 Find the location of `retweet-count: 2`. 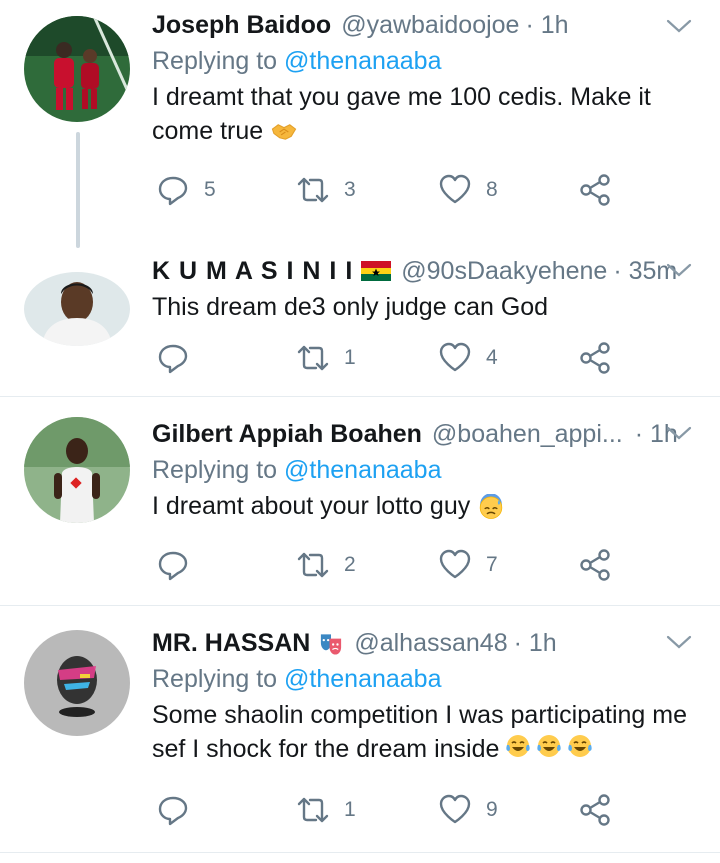

retweet-count: 2 is located at coordinates (350, 564).